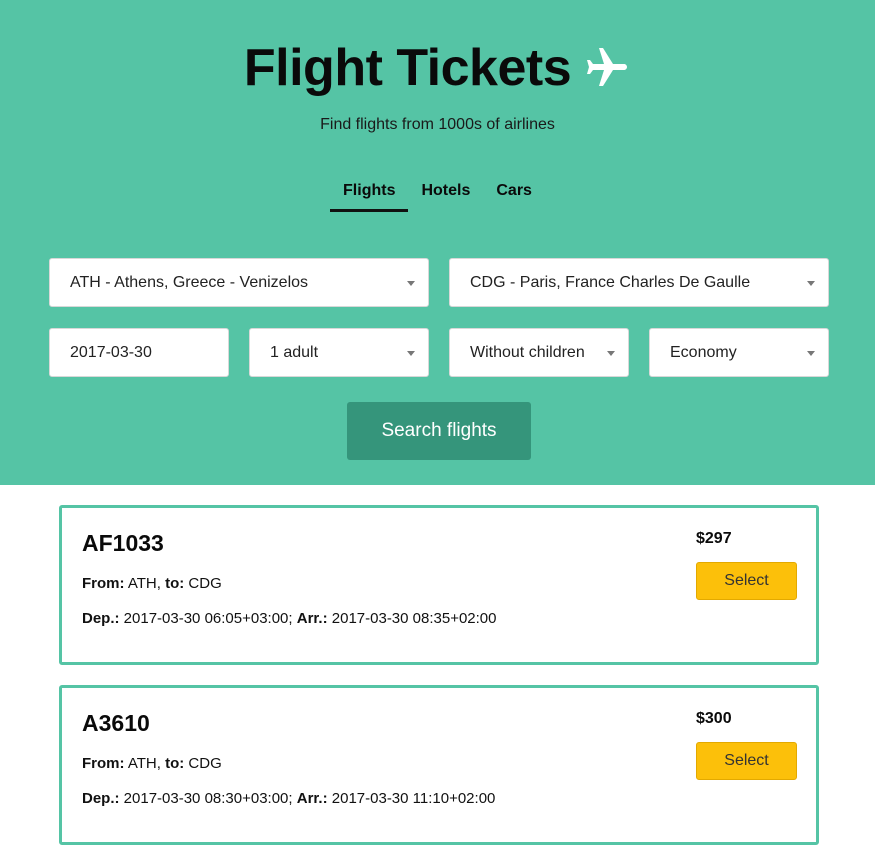  I want to click on tab-cars: Cars, so click(514, 197).